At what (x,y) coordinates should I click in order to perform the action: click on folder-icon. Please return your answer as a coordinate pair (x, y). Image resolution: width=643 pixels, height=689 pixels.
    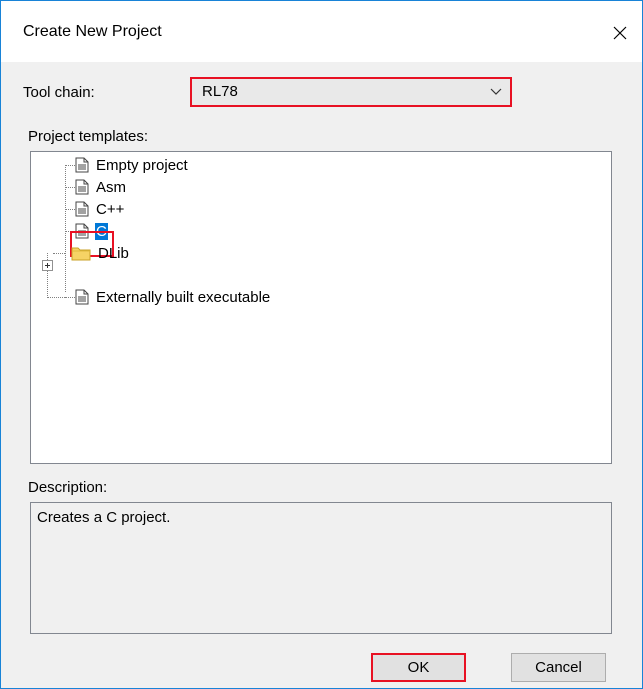
    Looking at the image, I should click on (81, 254).